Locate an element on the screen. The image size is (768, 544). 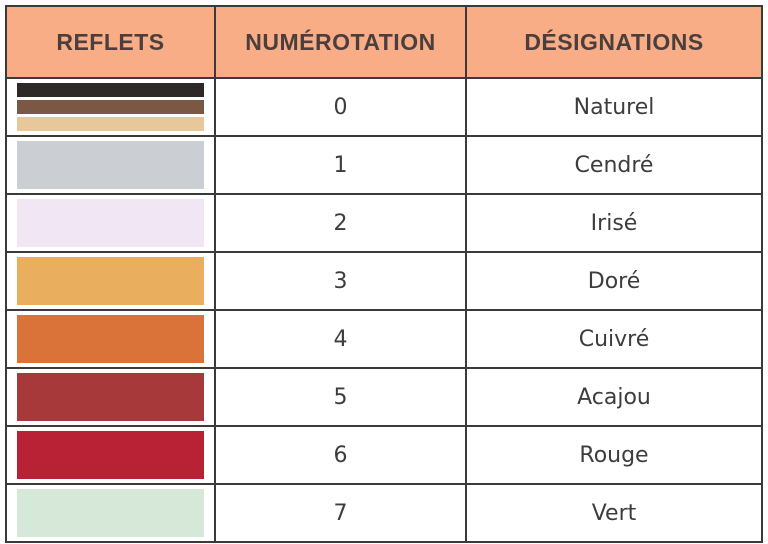
header-numerotation: NUMÉROTATION is located at coordinates (340, 42).